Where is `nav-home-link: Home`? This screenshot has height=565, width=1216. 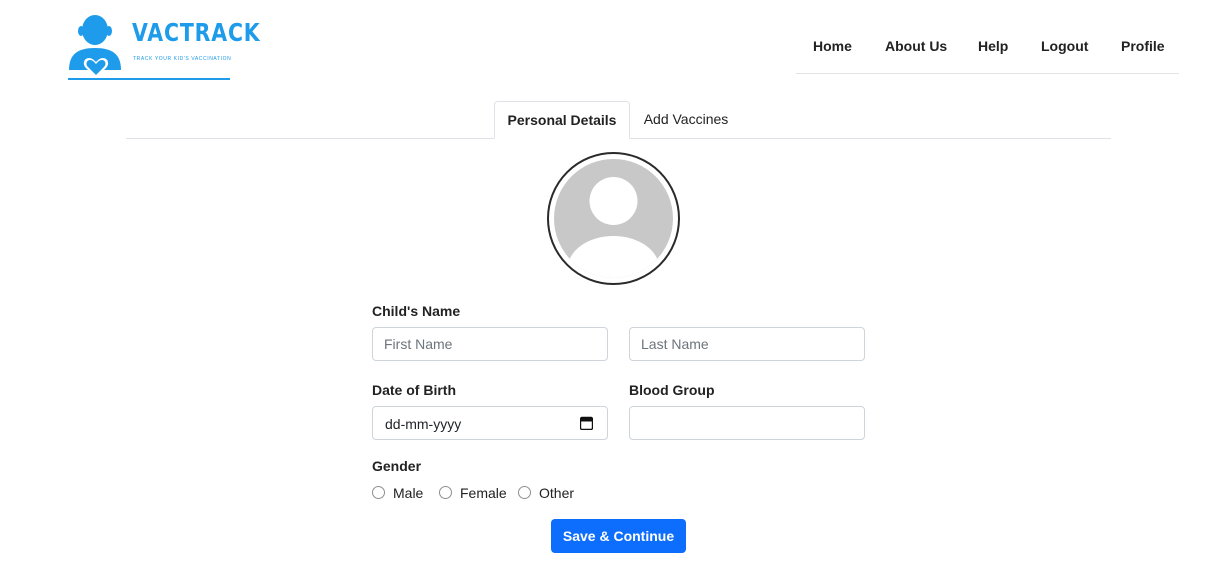 nav-home-link: Home is located at coordinates (832, 46).